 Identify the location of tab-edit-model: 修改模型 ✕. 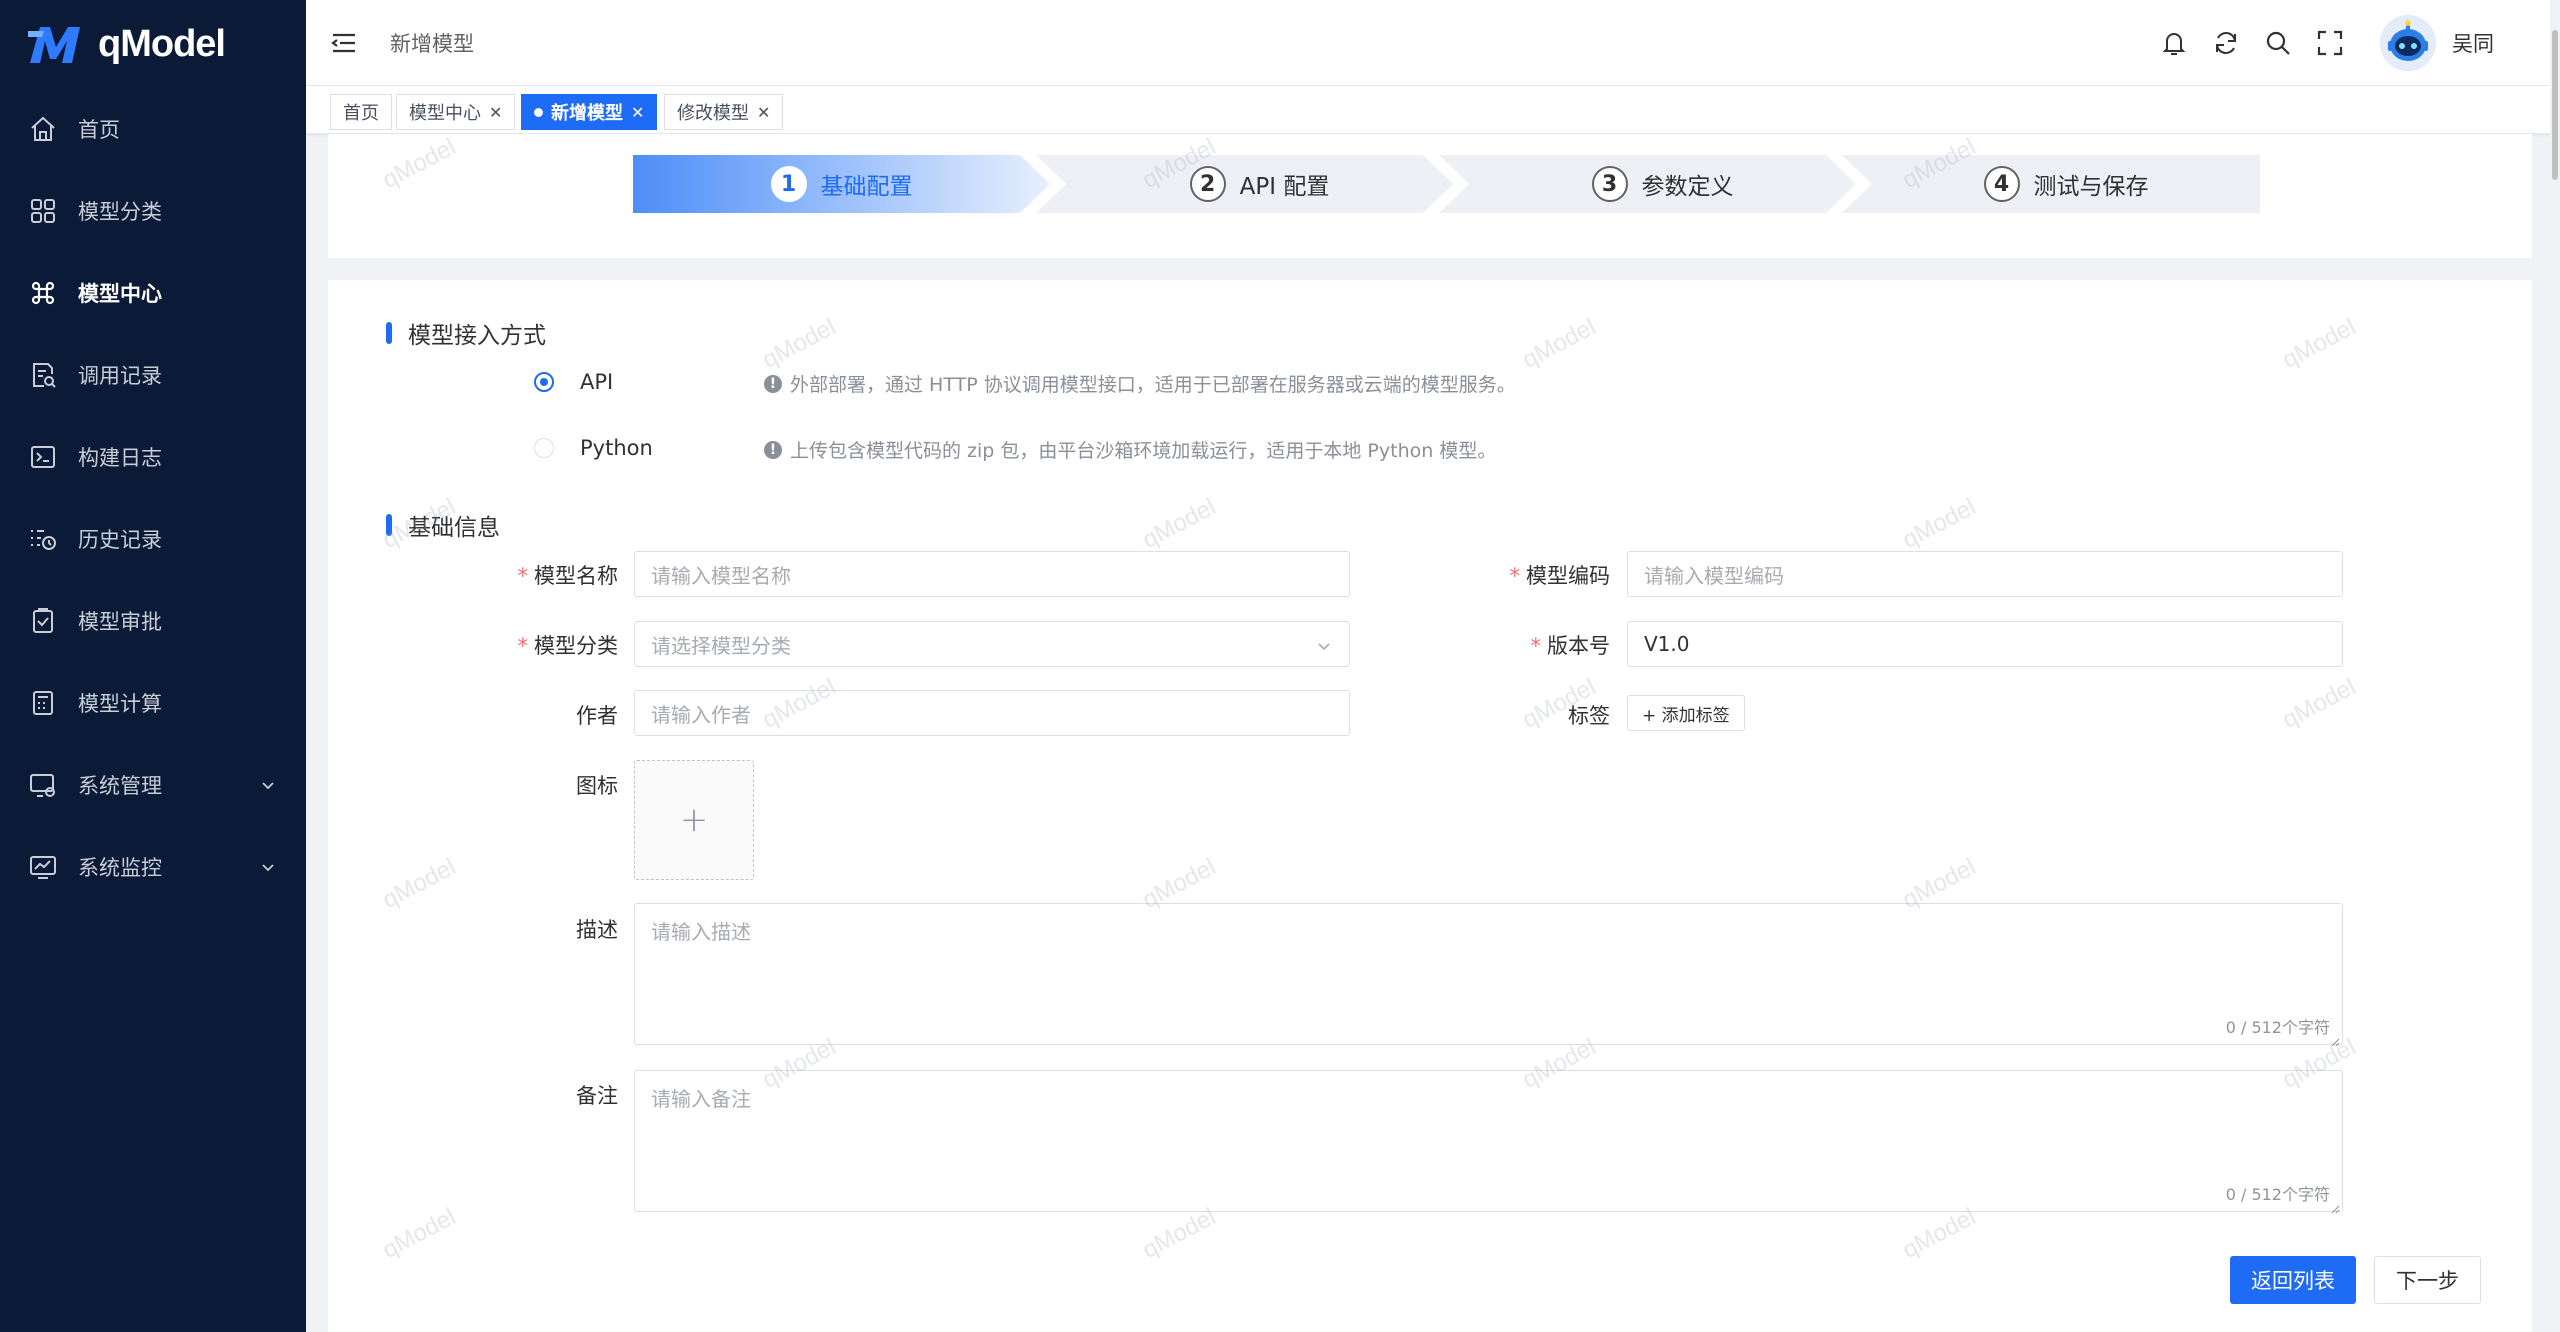
(724, 112).